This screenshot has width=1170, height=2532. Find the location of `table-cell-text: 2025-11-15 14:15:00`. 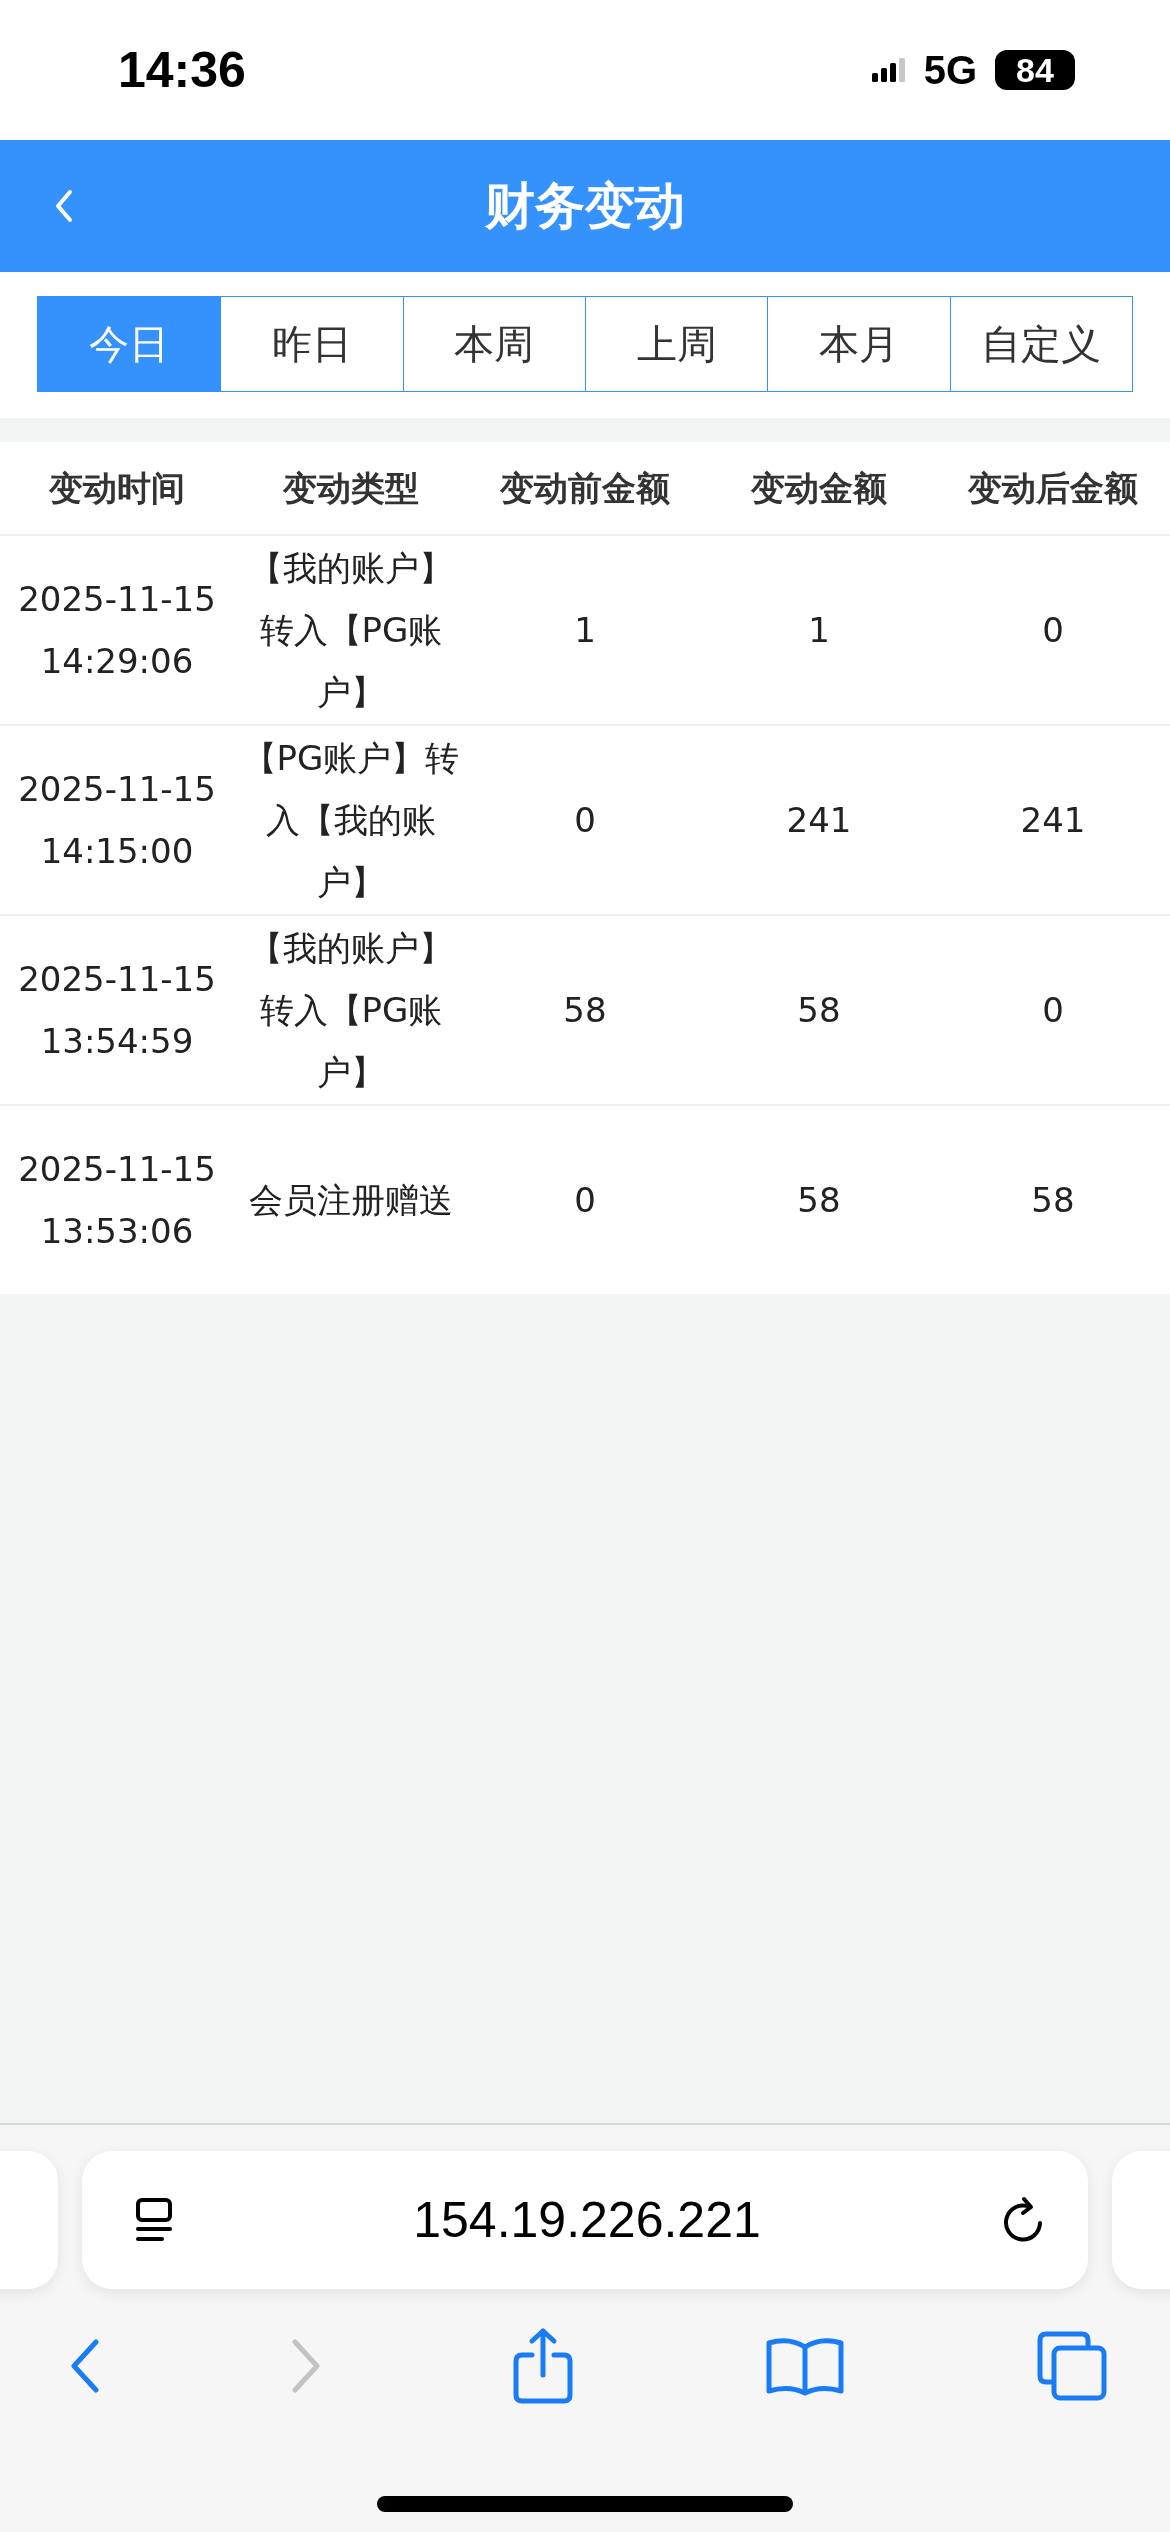

table-cell-text: 2025-11-15 14:15:00 is located at coordinates (117, 820).